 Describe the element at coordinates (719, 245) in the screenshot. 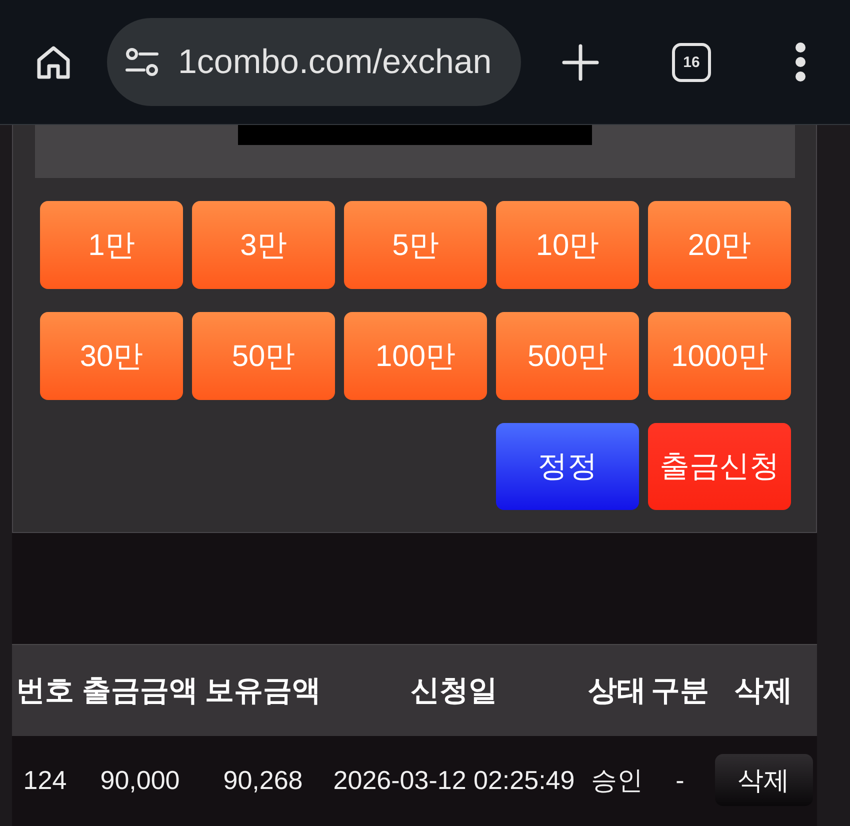

I see `amount-button: 20만` at that location.